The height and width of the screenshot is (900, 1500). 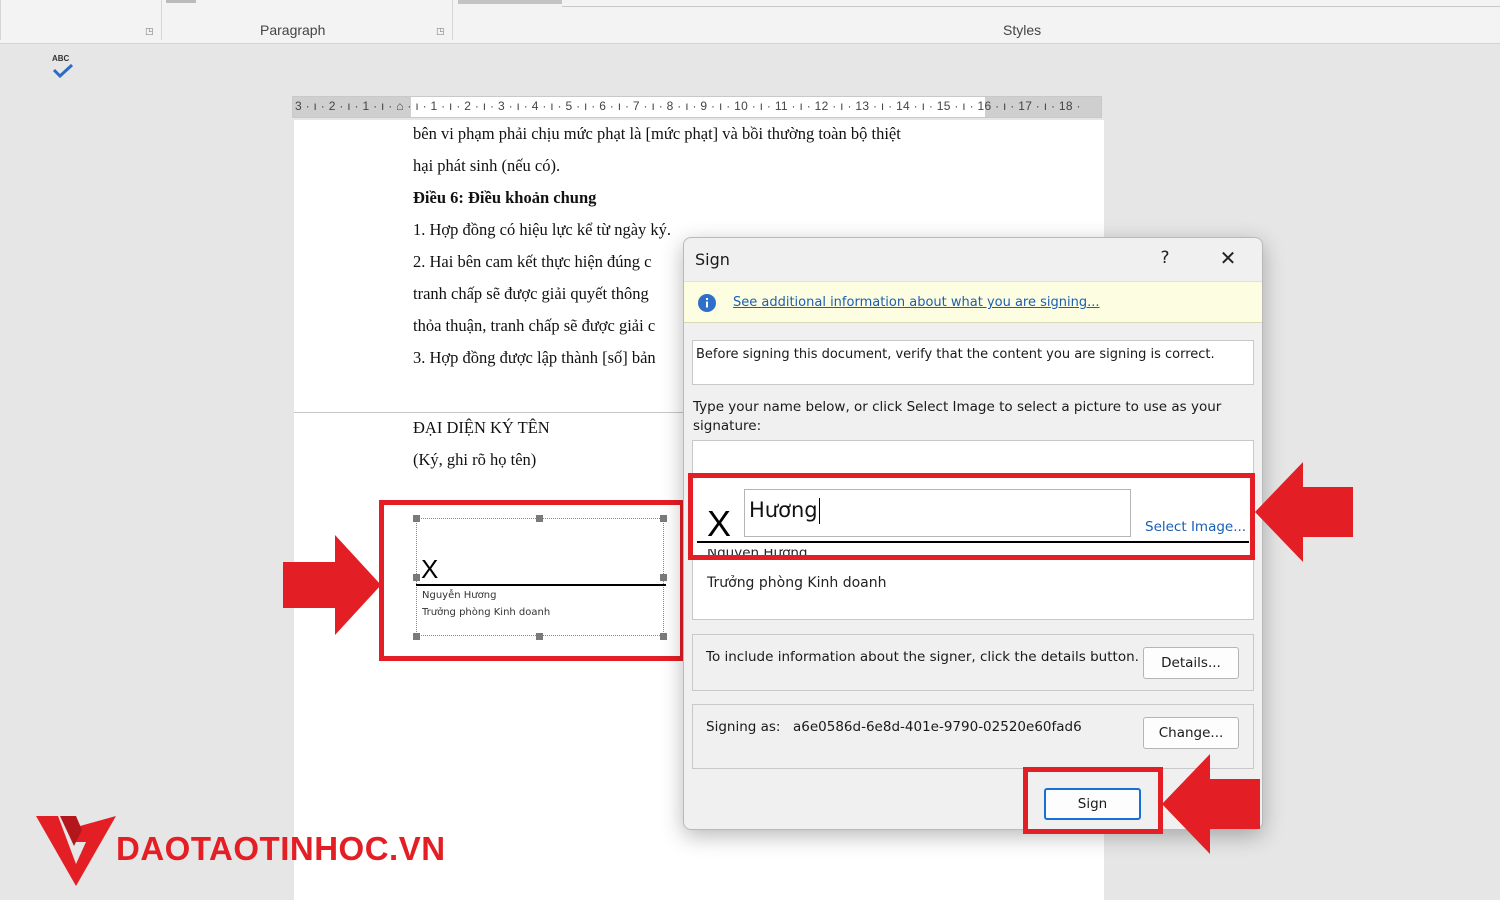 I want to click on doc-line: hại phát sinh (nếu có)., so click(x=487, y=165).